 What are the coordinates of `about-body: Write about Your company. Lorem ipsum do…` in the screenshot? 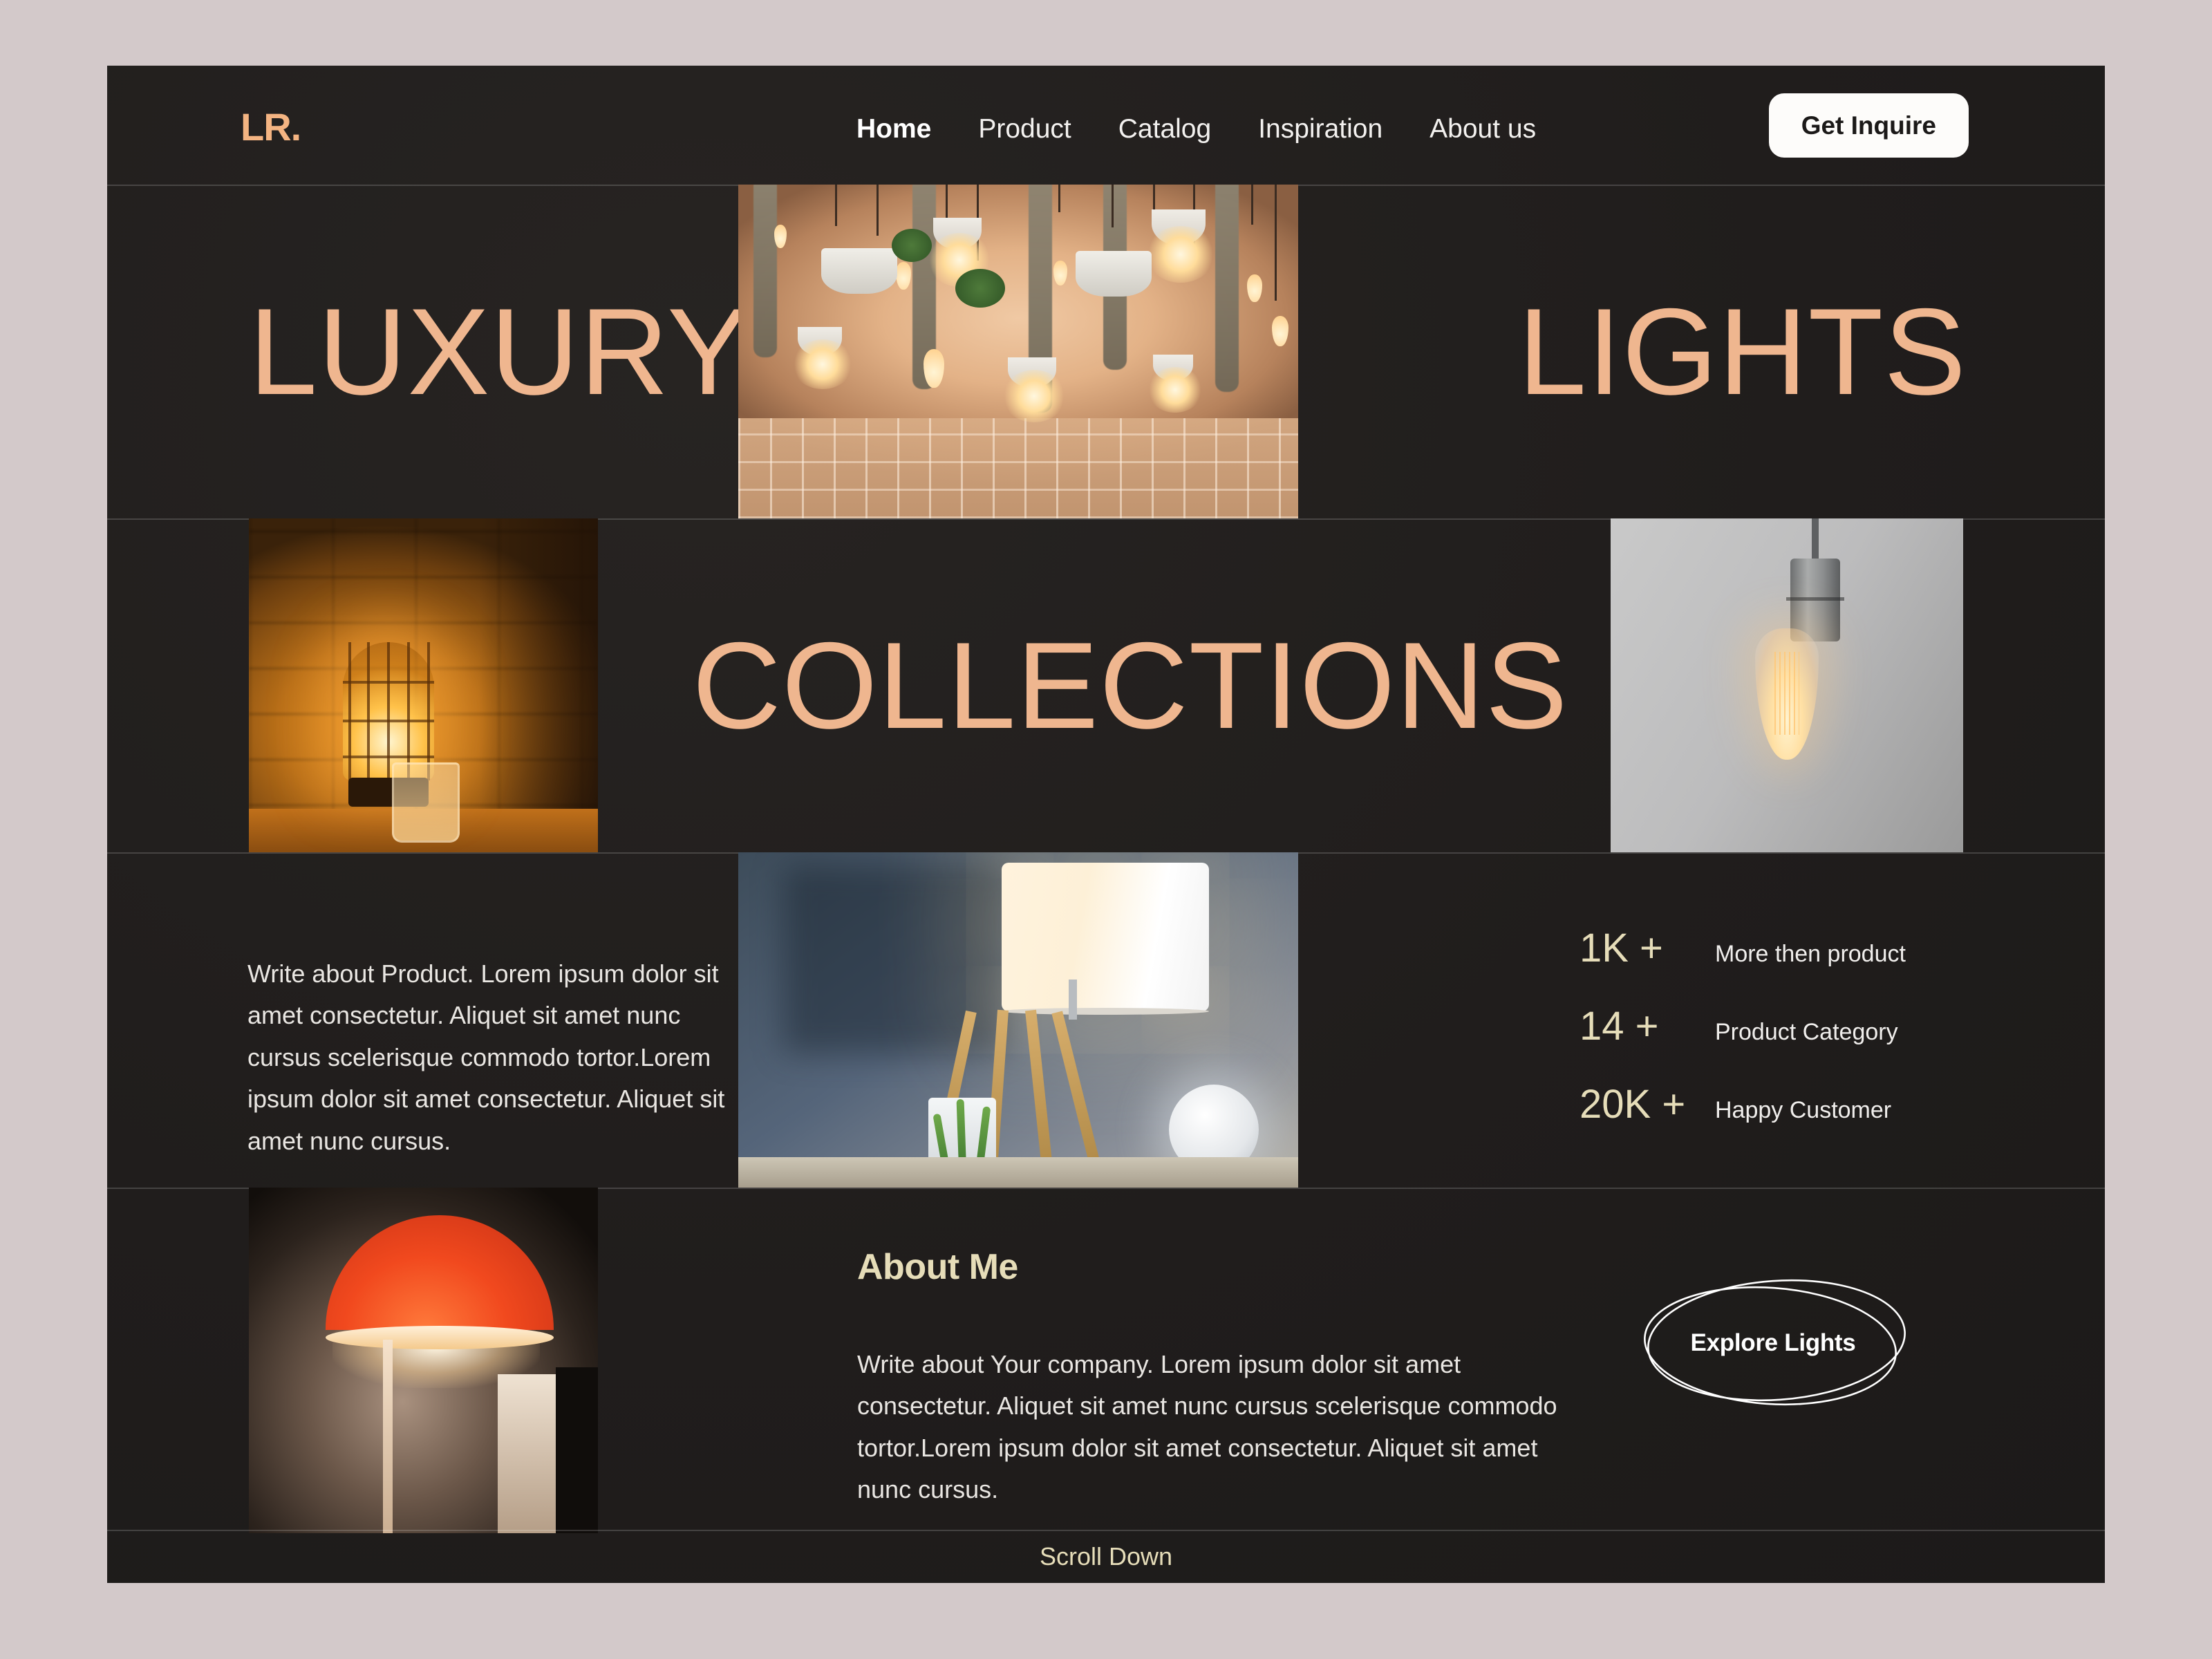 It's located at (1207, 1427).